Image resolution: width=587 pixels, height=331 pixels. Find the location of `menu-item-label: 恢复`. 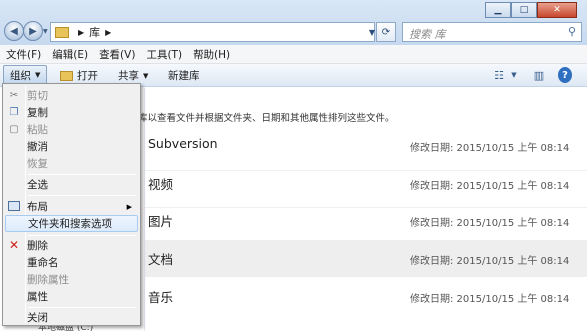

menu-item-label: 恢复 is located at coordinates (37, 164).